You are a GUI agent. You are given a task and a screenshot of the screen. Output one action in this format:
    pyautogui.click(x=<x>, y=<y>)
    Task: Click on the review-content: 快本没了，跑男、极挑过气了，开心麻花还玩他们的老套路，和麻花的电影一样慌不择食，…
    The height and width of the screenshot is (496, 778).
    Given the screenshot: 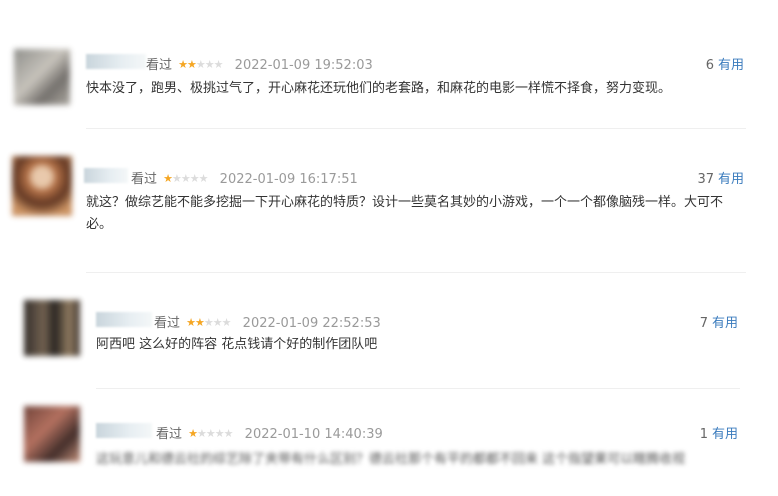 What is the action you would take?
    pyautogui.click(x=379, y=88)
    